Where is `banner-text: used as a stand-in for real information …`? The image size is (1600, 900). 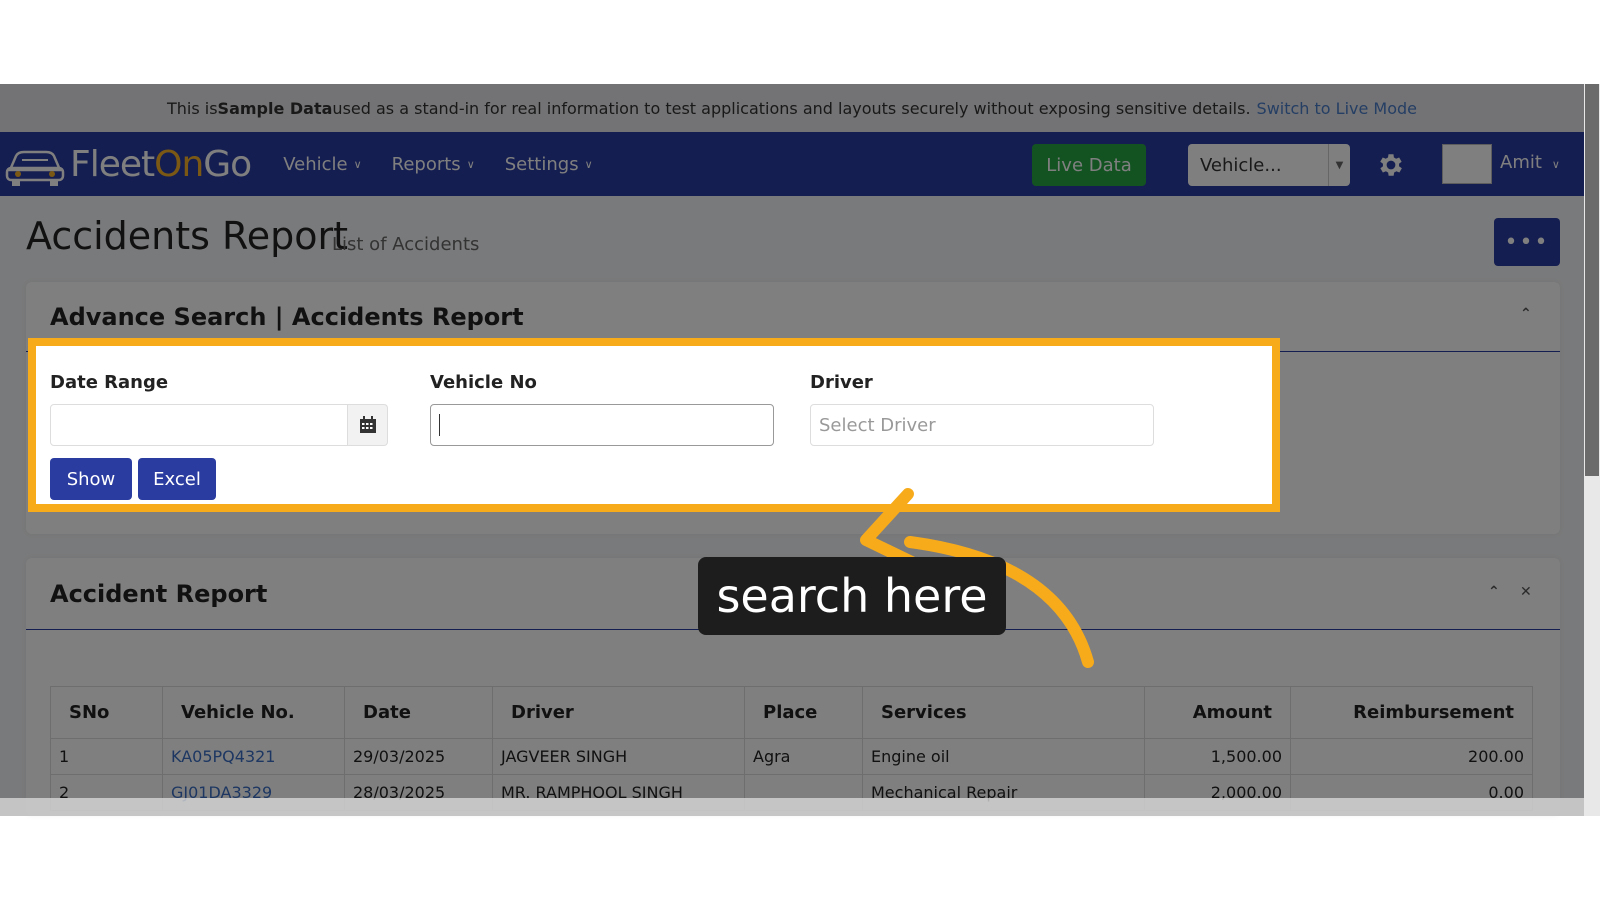
banner-text: used as a stand-in for real information … is located at coordinates (791, 108).